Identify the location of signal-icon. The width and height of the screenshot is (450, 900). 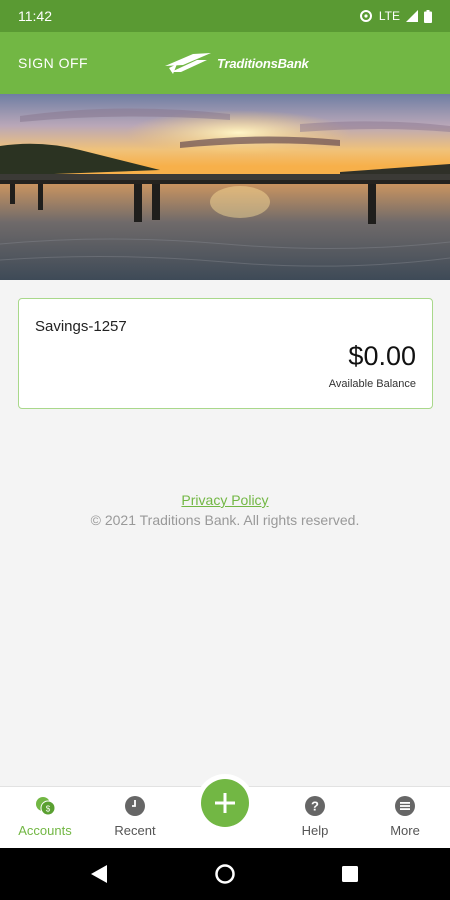
(412, 16).